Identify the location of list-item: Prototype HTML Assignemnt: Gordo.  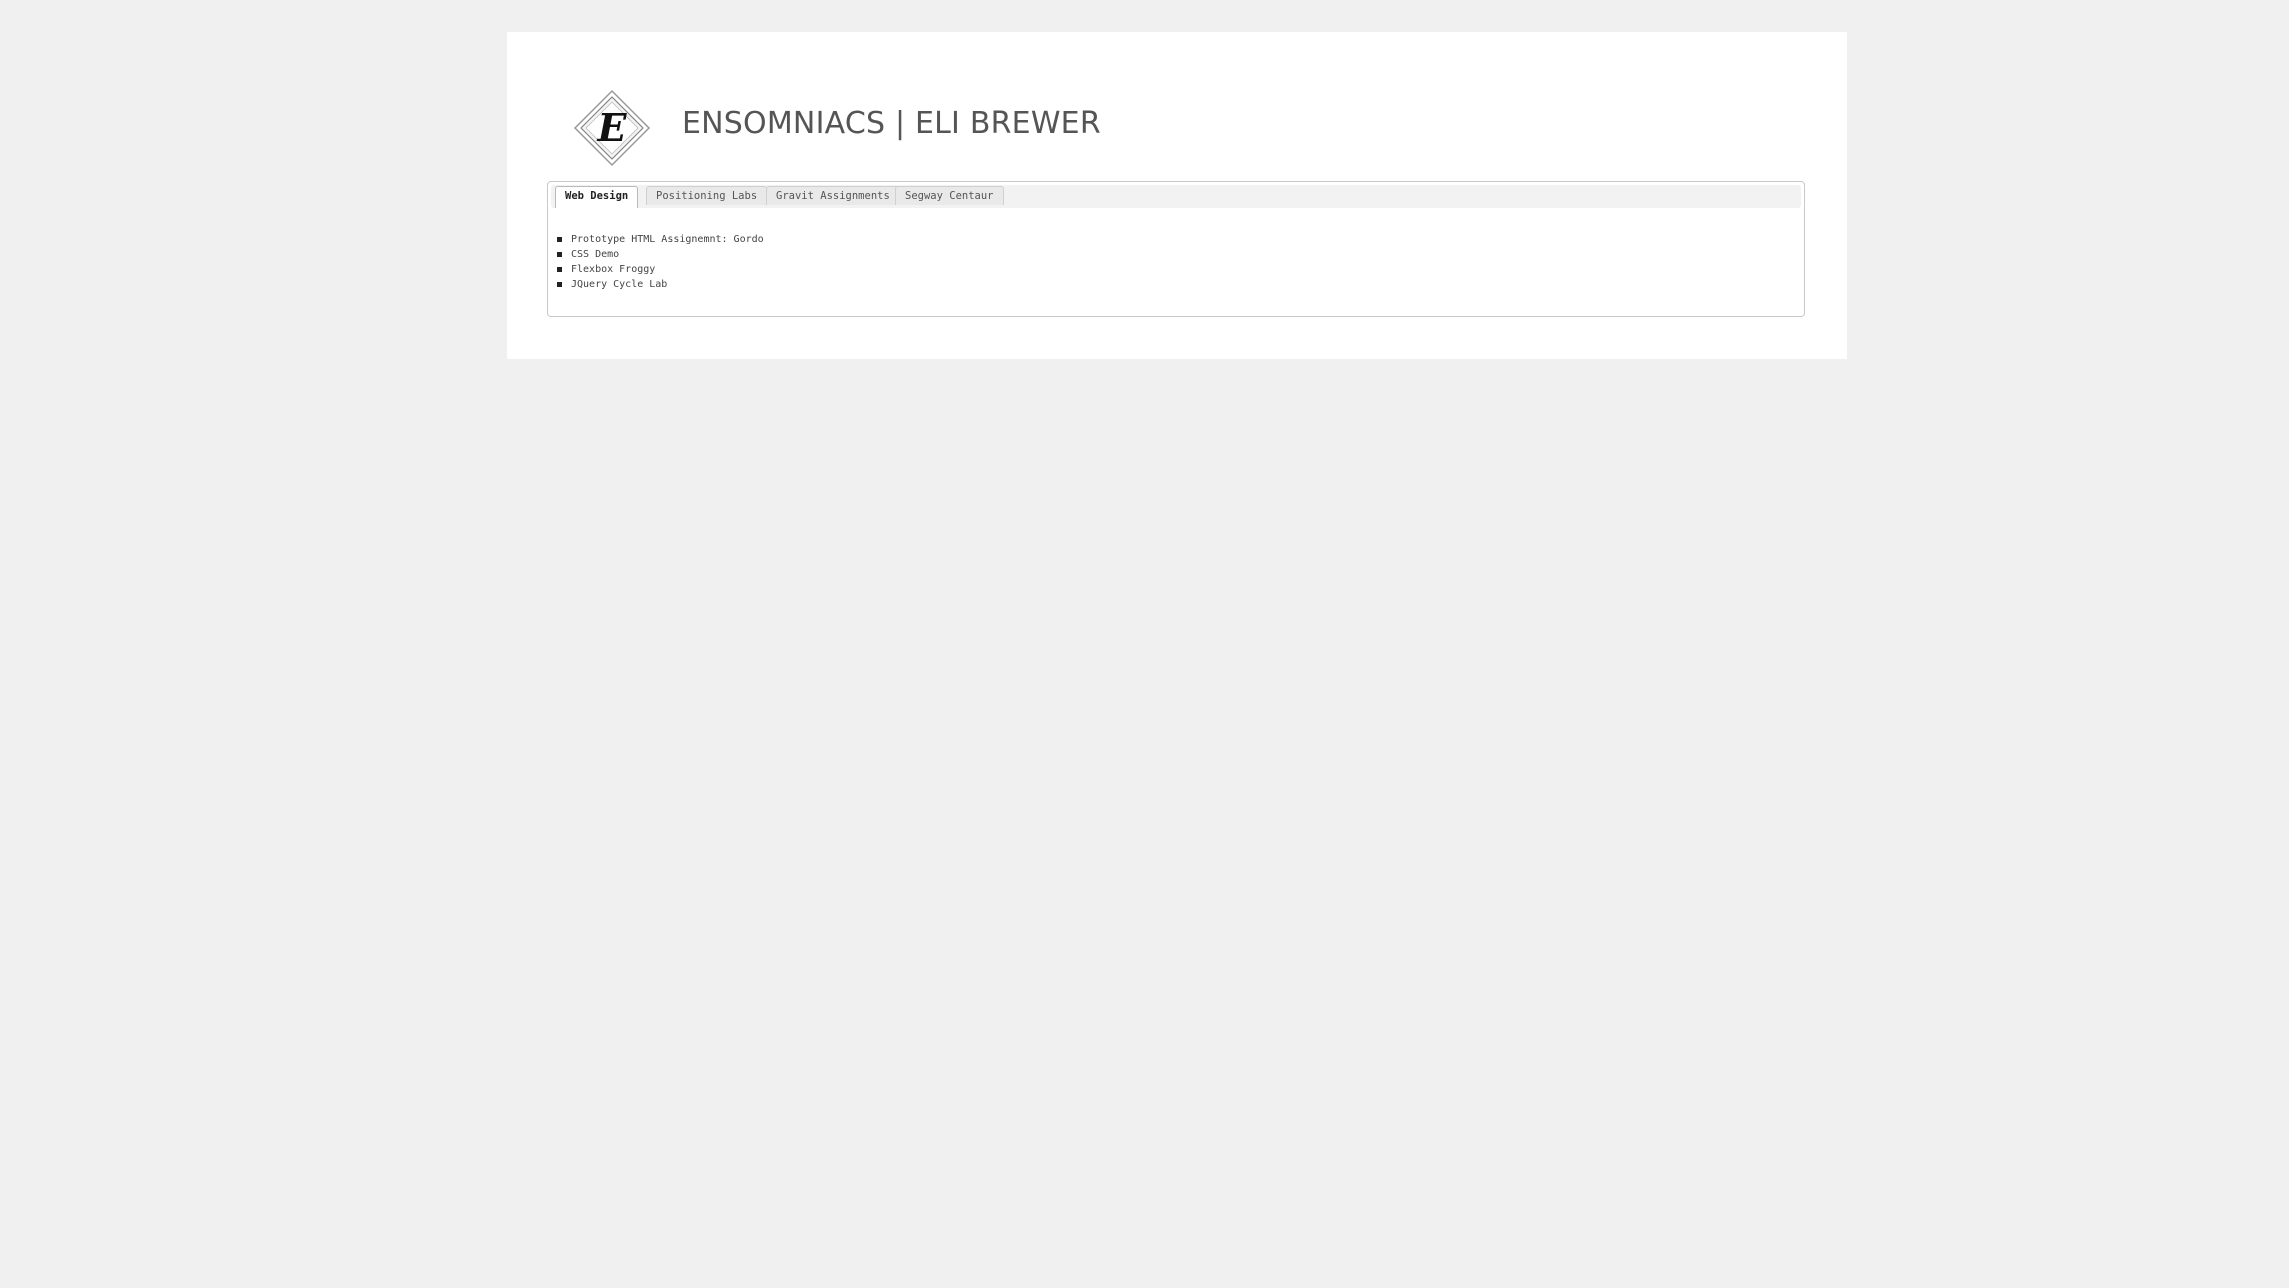
(660, 239).